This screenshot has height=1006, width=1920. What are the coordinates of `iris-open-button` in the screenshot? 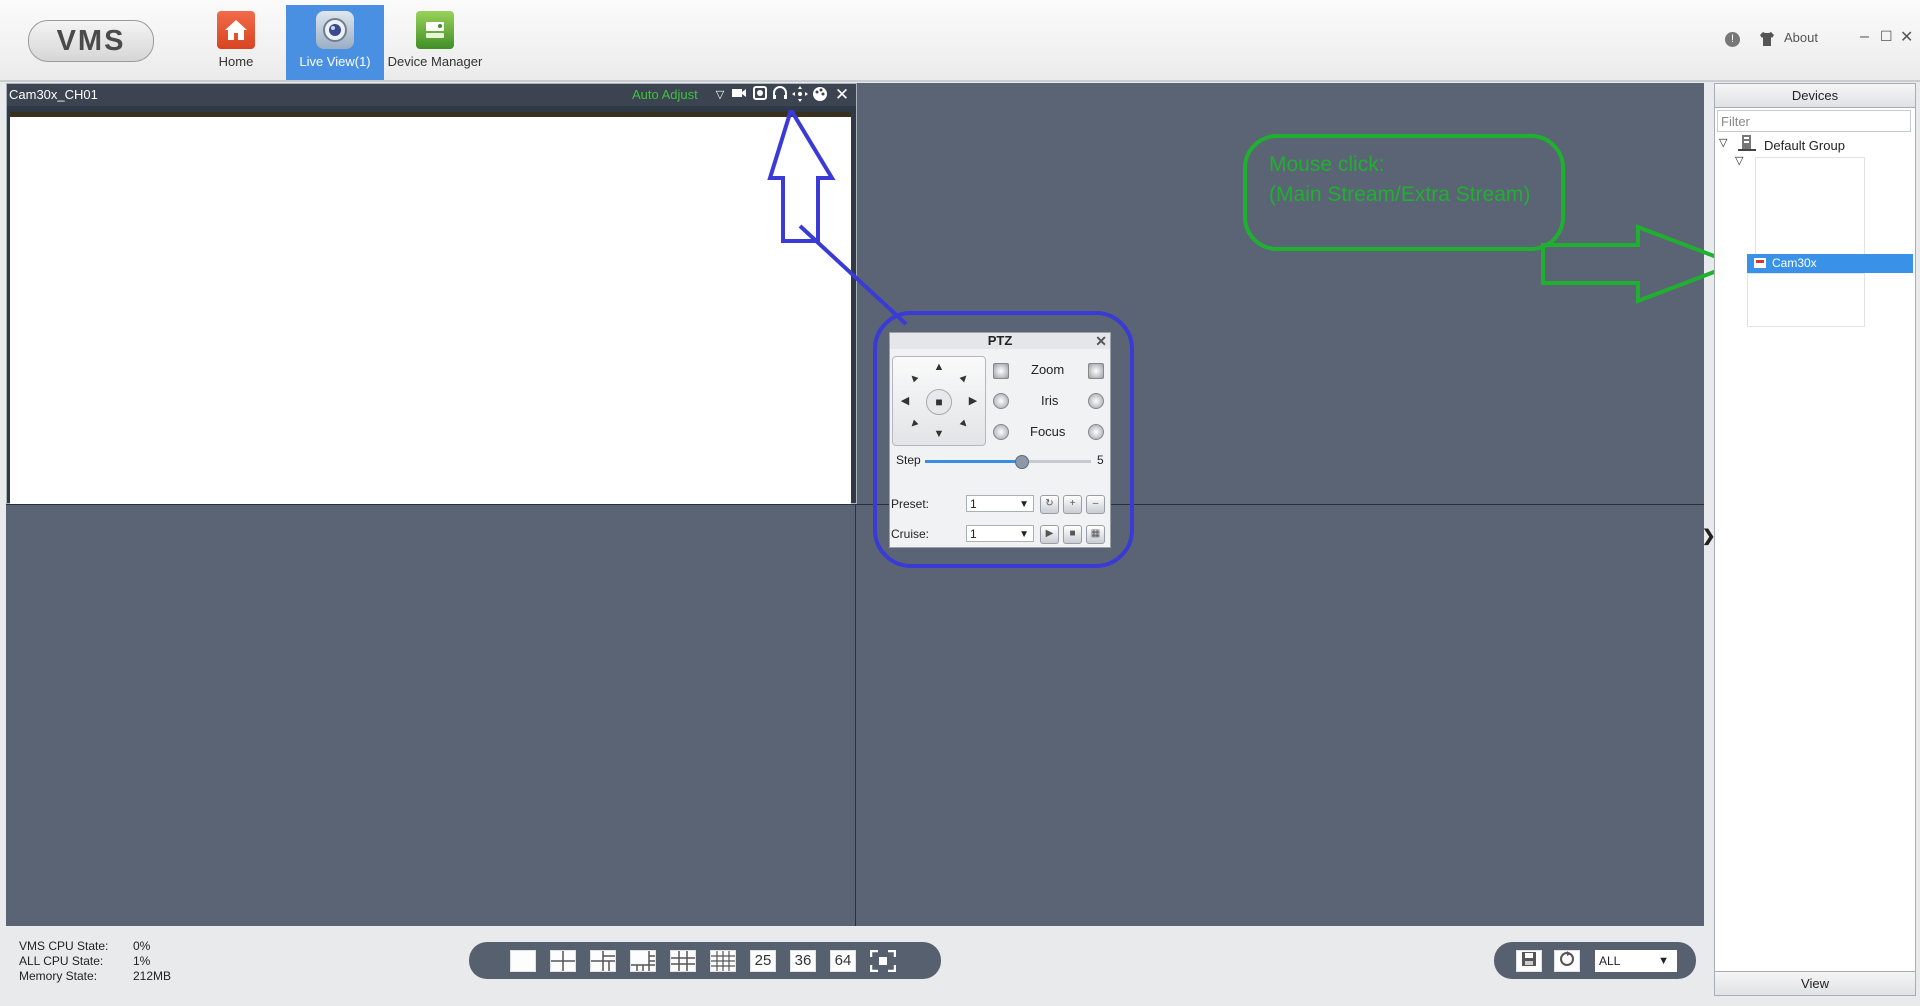 It's located at (1096, 401).